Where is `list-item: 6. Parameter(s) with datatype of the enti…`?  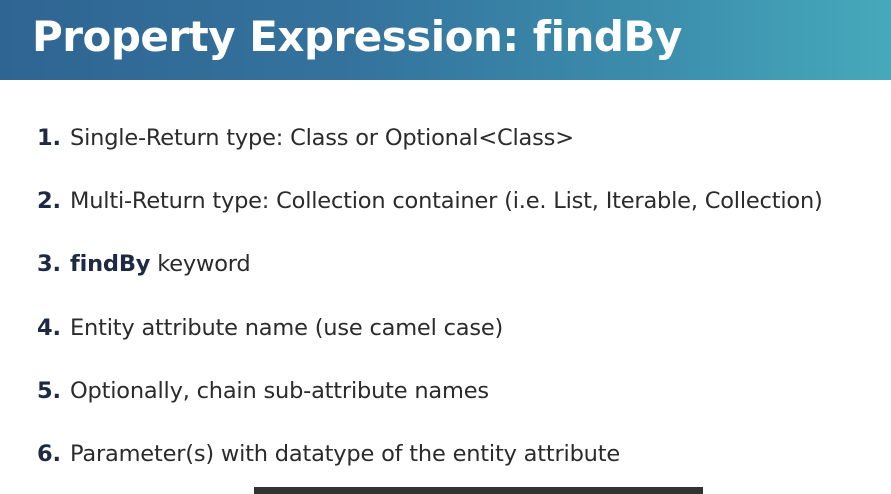
list-item: 6. Parameter(s) with datatype of the enti… is located at coordinates (430, 464).